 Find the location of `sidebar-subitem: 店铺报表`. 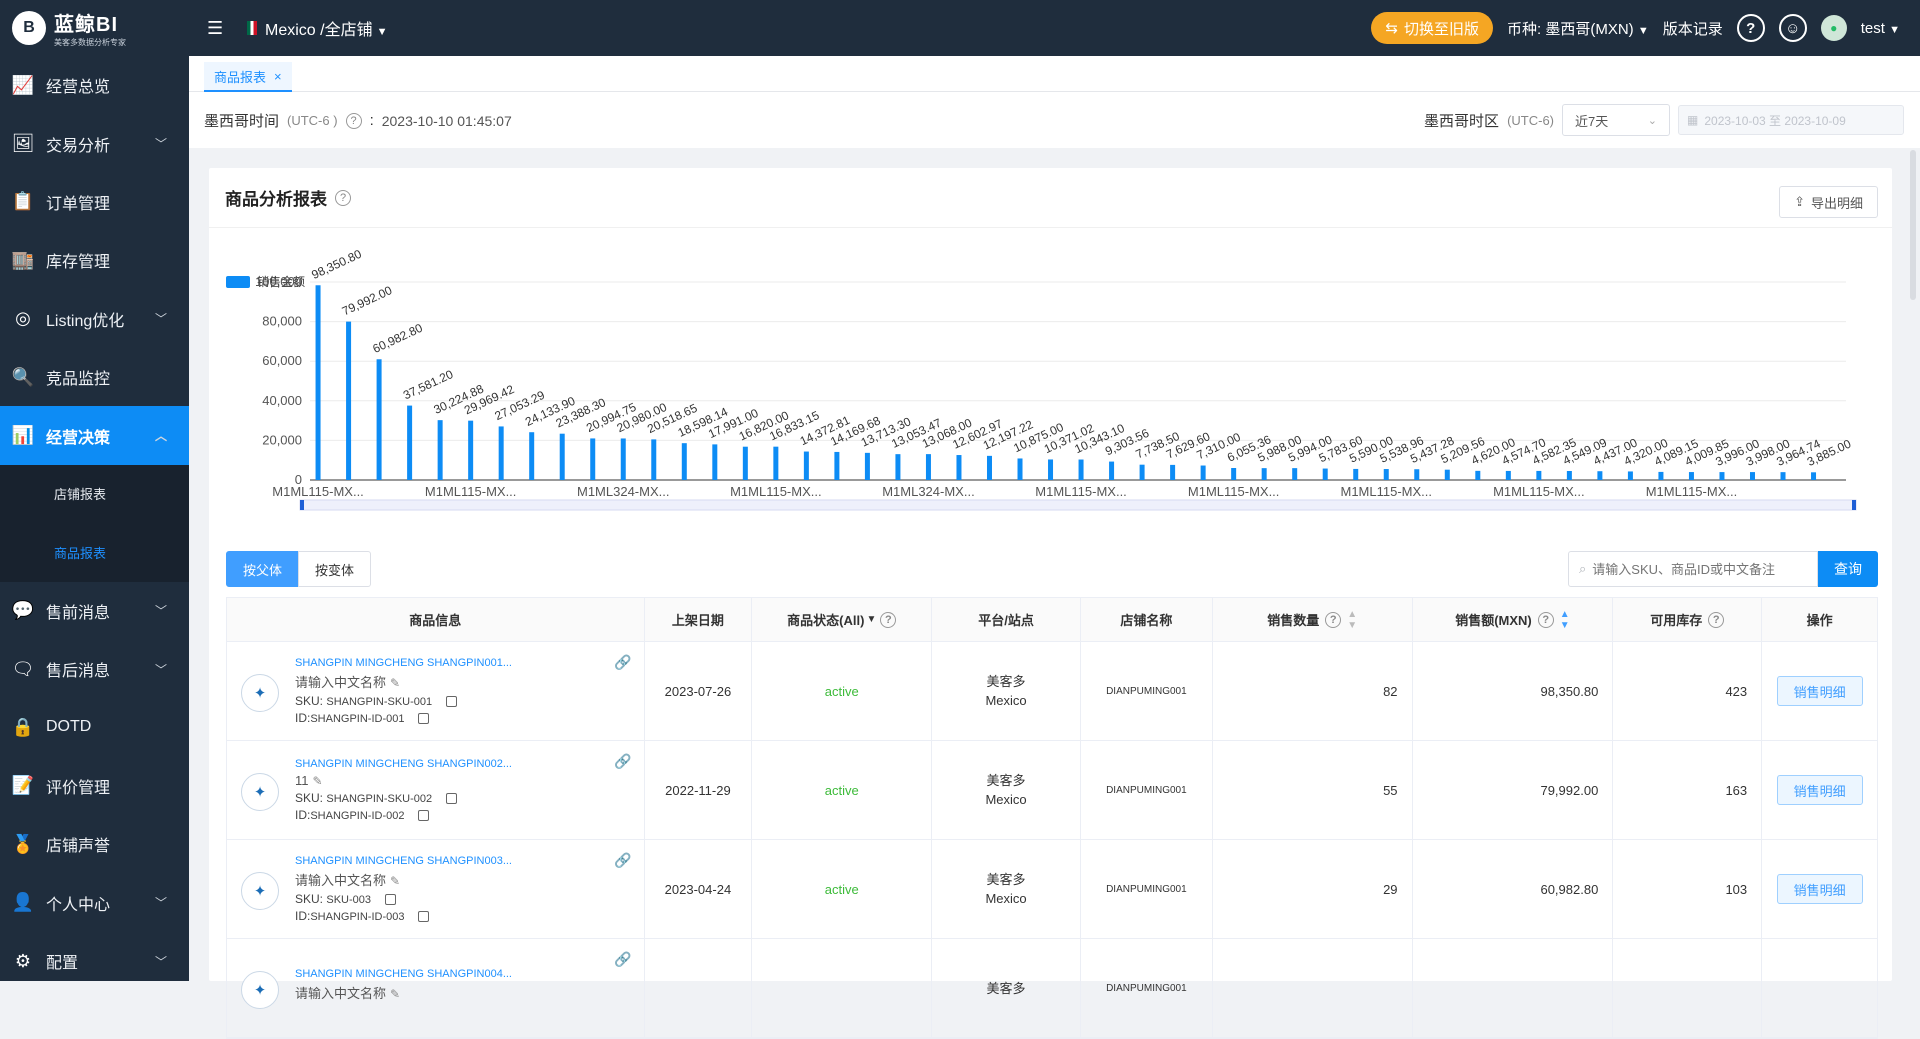

sidebar-subitem: 店铺报表 is located at coordinates (94, 494).